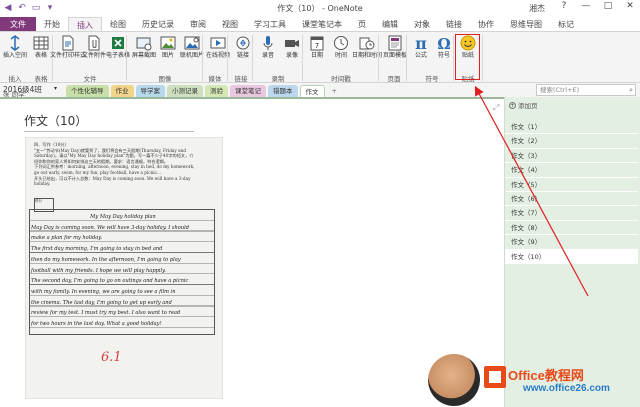 Image resolution: width=640 pixels, height=407 pixels. What do you see at coordinates (192, 47) in the screenshot?
I see `online-picture-button: 联机图片` at bounding box center [192, 47].